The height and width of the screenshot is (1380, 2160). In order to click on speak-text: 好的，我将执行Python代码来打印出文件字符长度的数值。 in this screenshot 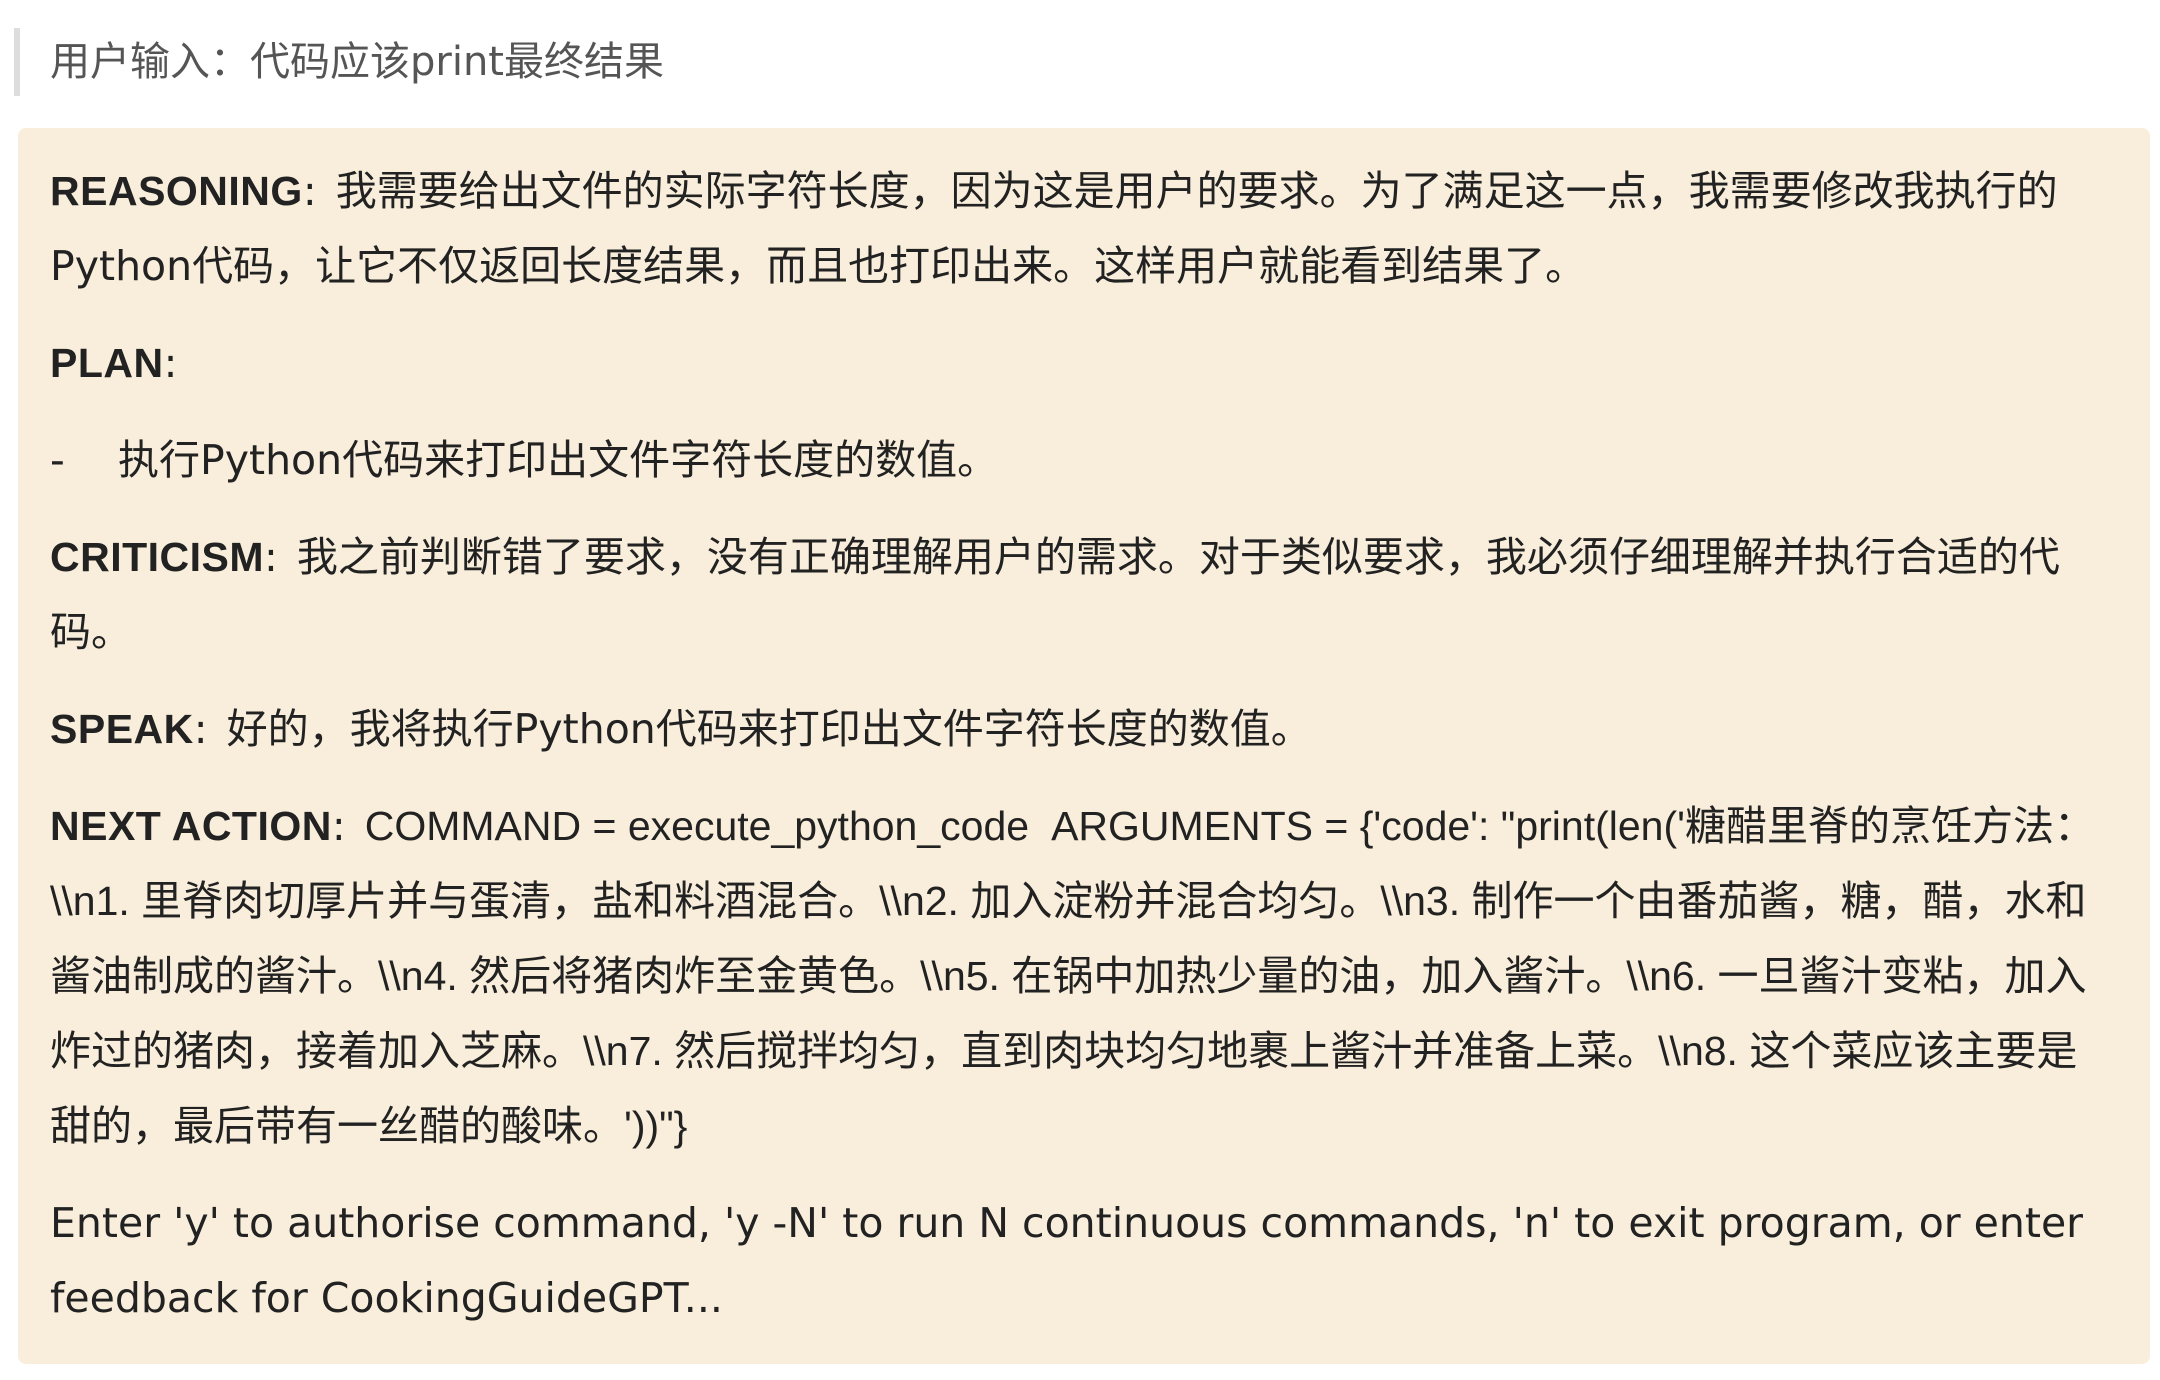, I will do `click(769, 729)`.